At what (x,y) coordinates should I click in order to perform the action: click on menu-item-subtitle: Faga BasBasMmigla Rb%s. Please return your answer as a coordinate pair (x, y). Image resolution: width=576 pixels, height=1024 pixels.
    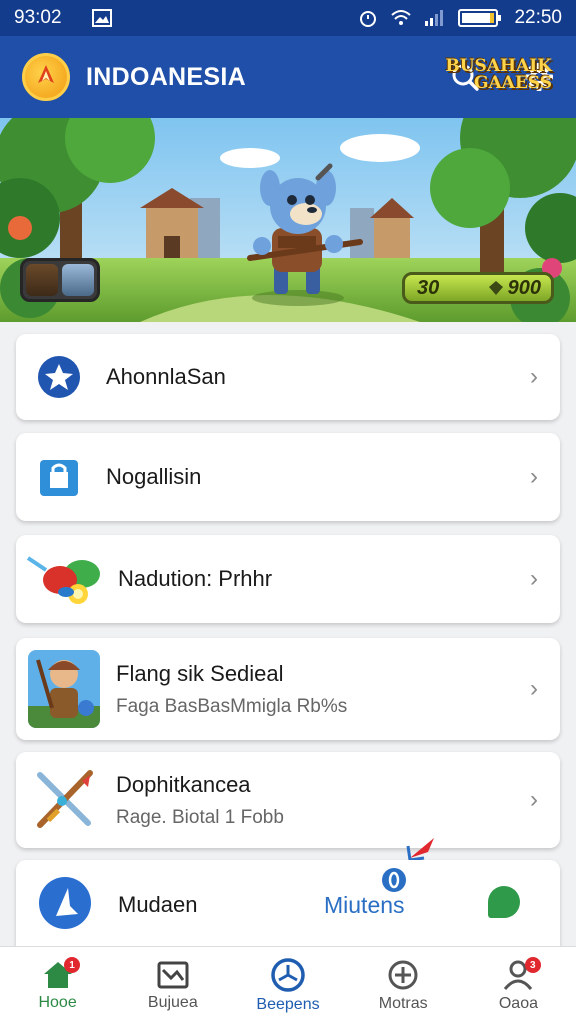
    Looking at the image, I should click on (232, 706).